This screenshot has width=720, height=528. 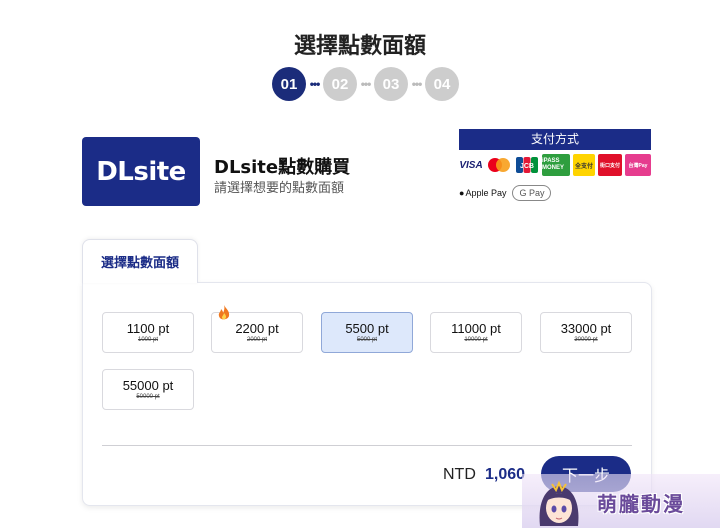 What do you see at coordinates (257, 340) in the screenshot?
I see `option-original-price: 2000 pt` at bounding box center [257, 340].